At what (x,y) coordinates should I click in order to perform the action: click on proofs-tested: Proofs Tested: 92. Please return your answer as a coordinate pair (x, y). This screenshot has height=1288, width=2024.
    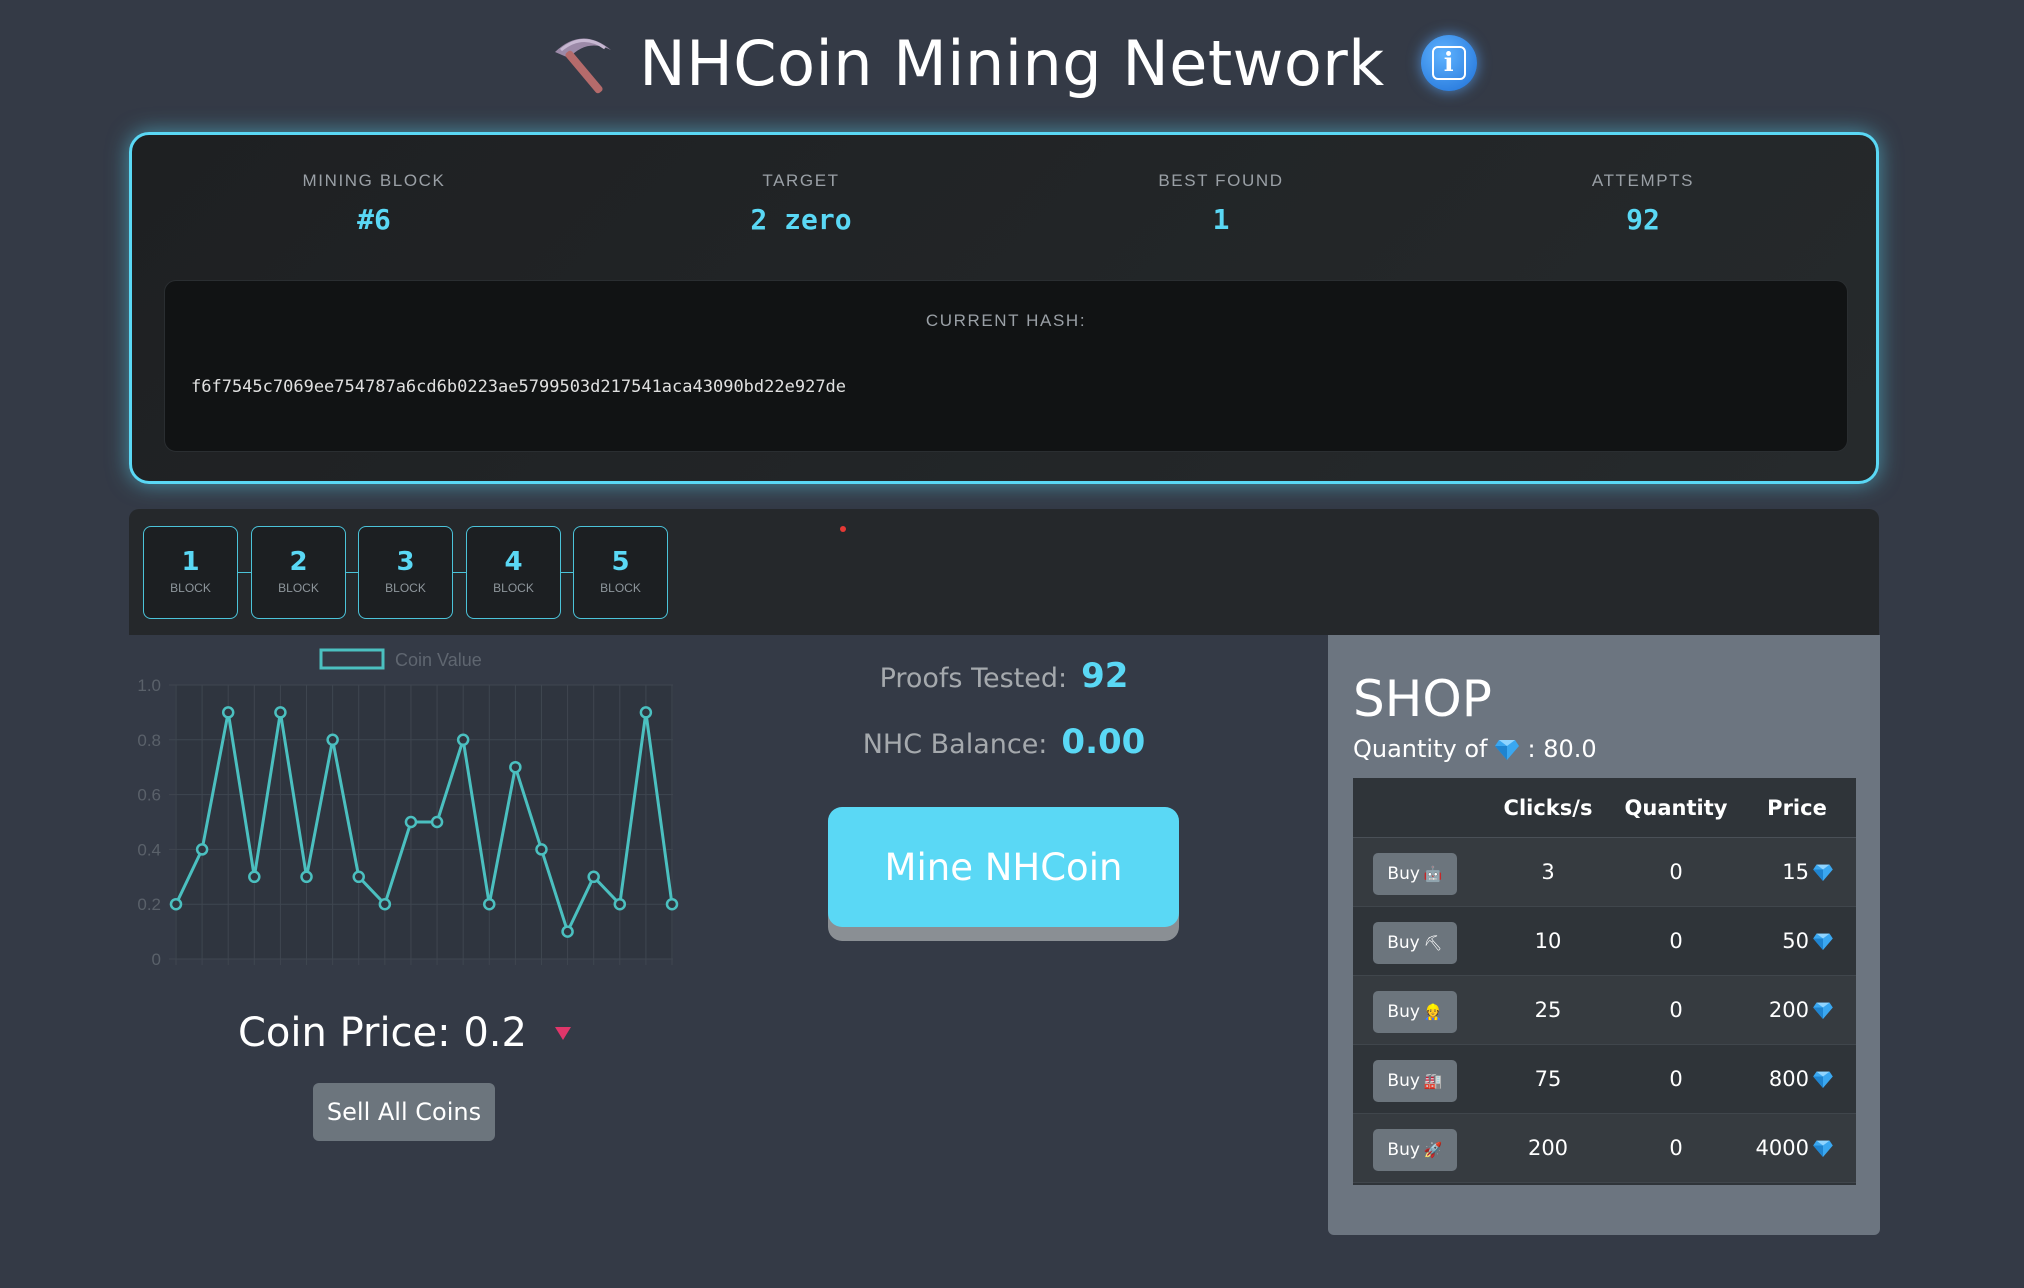
    Looking at the image, I should click on (1004, 676).